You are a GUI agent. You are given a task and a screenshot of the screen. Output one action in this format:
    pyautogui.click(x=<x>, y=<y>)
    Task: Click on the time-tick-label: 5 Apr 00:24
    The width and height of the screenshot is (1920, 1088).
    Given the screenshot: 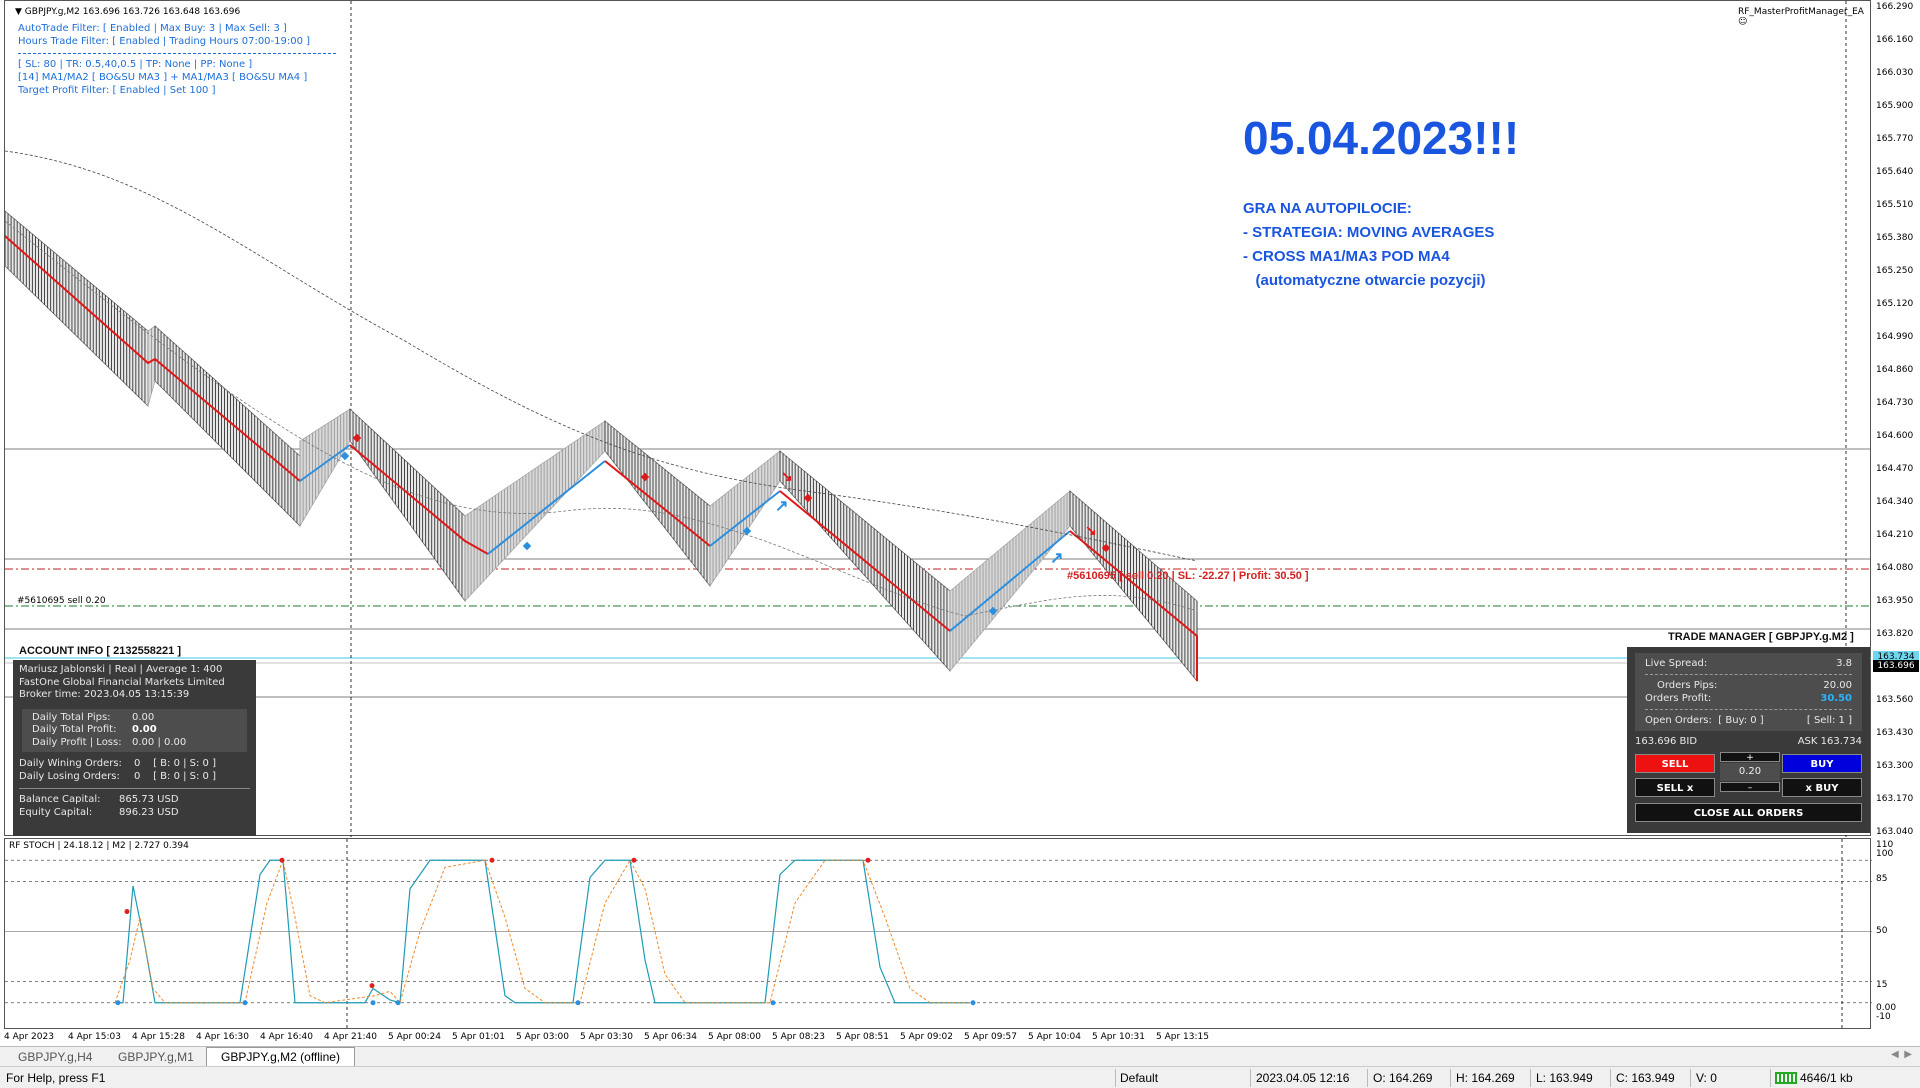 What is the action you would take?
    pyautogui.click(x=414, y=1037)
    